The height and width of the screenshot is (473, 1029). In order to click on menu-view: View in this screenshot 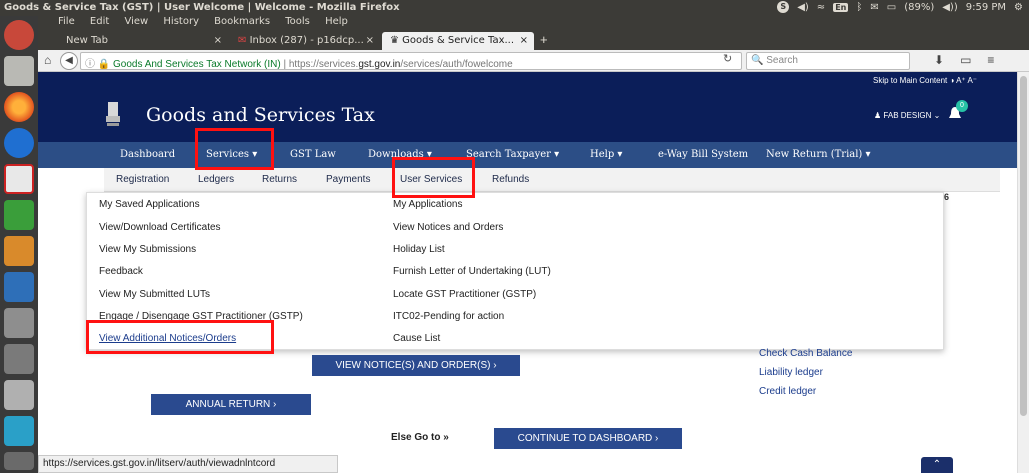, I will do `click(136, 21)`.